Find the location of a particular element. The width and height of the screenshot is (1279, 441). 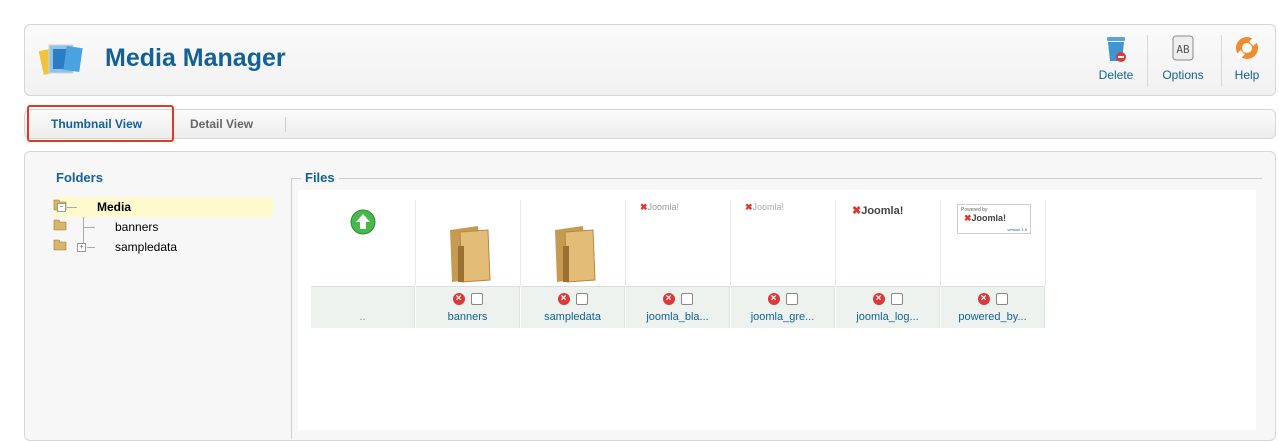

file-item-sampledata: × sampledata is located at coordinates (573, 264).